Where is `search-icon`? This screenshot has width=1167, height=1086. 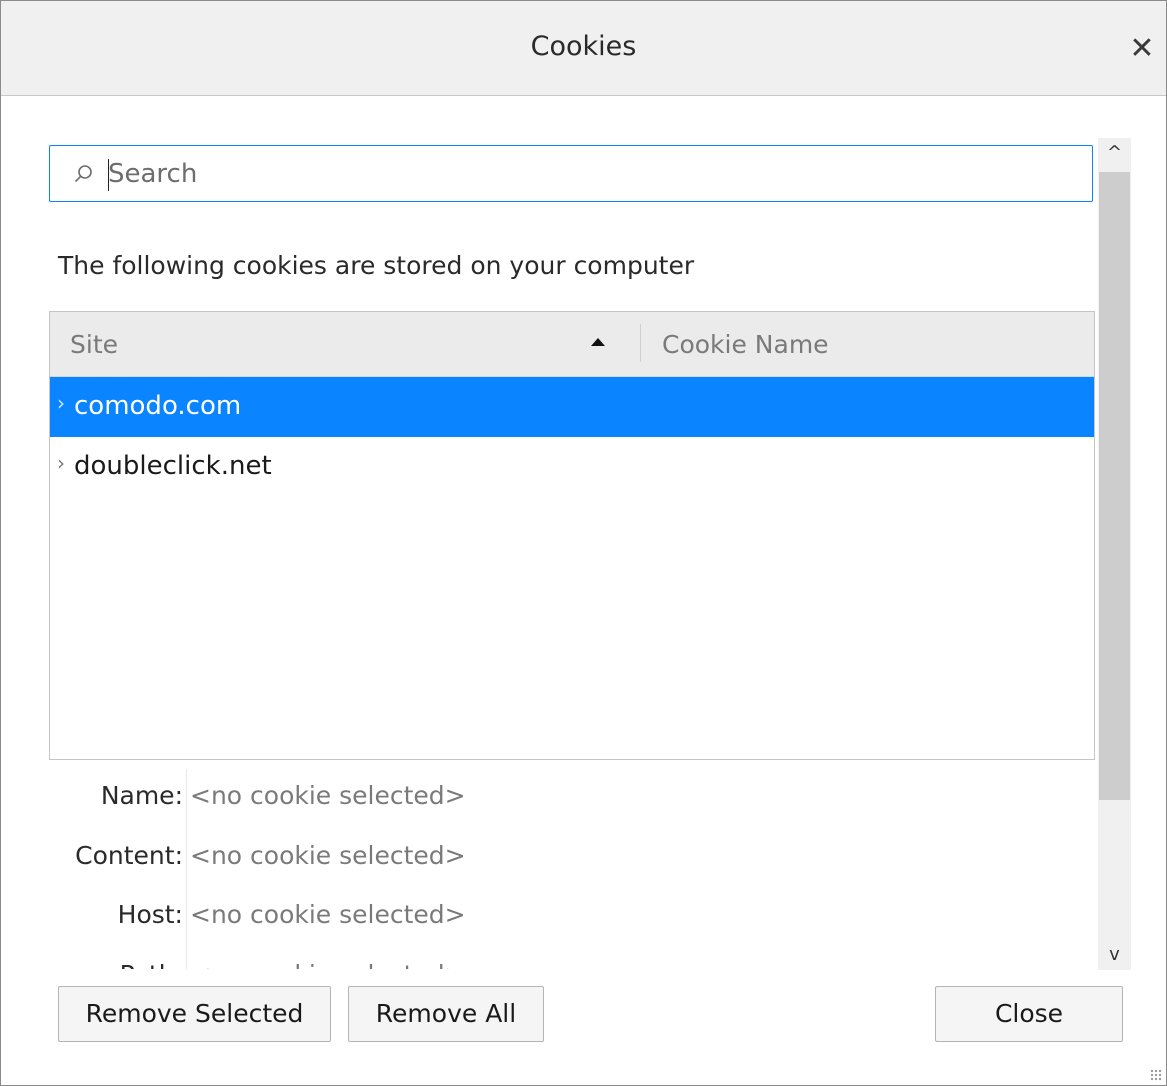 search-icon is located at coordinates (83, 174).